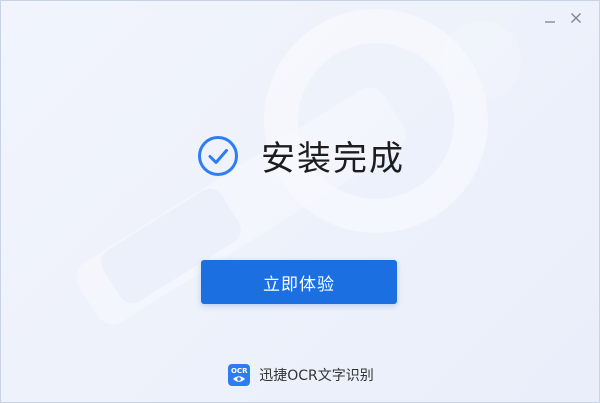  I want to click on window-controls, so click(563, 18).